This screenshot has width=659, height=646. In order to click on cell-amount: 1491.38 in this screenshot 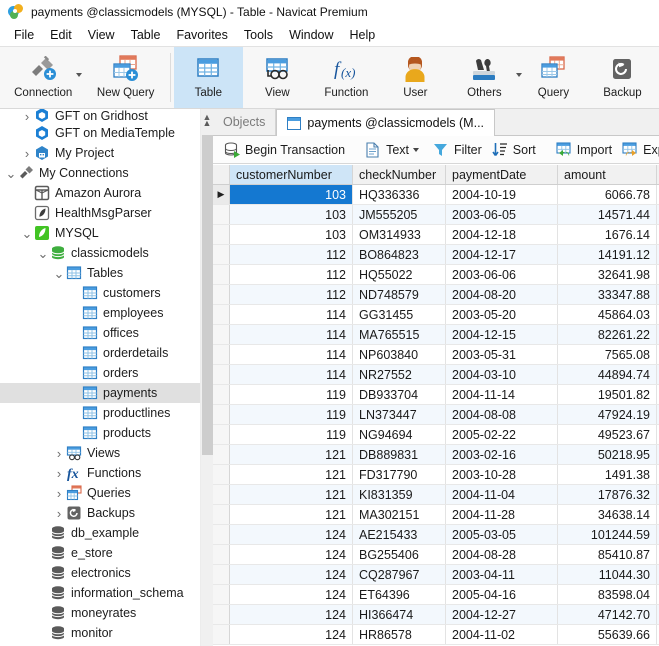, I will do `click(607, 474)`.